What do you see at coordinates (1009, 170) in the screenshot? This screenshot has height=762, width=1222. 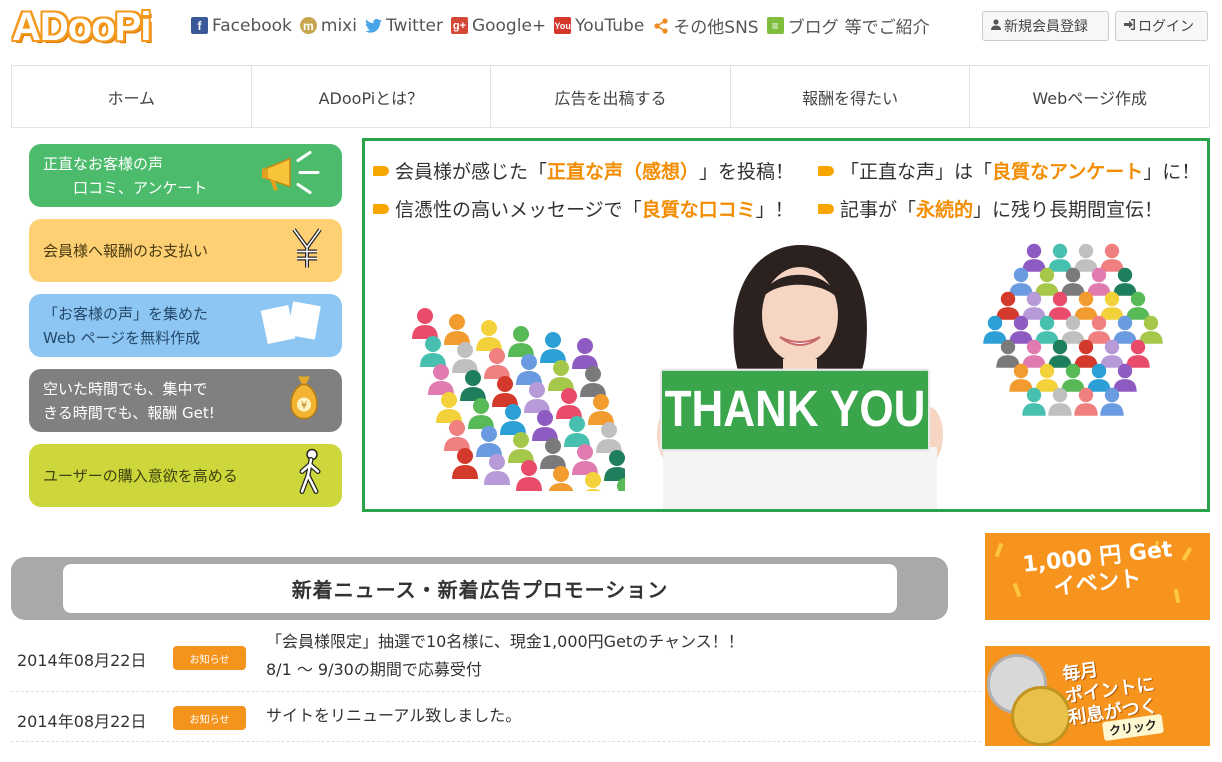 I see `banner-line-1b: 「正直な声」は「 良質なアンケート 」に！` at bounding box center [1009, 170].